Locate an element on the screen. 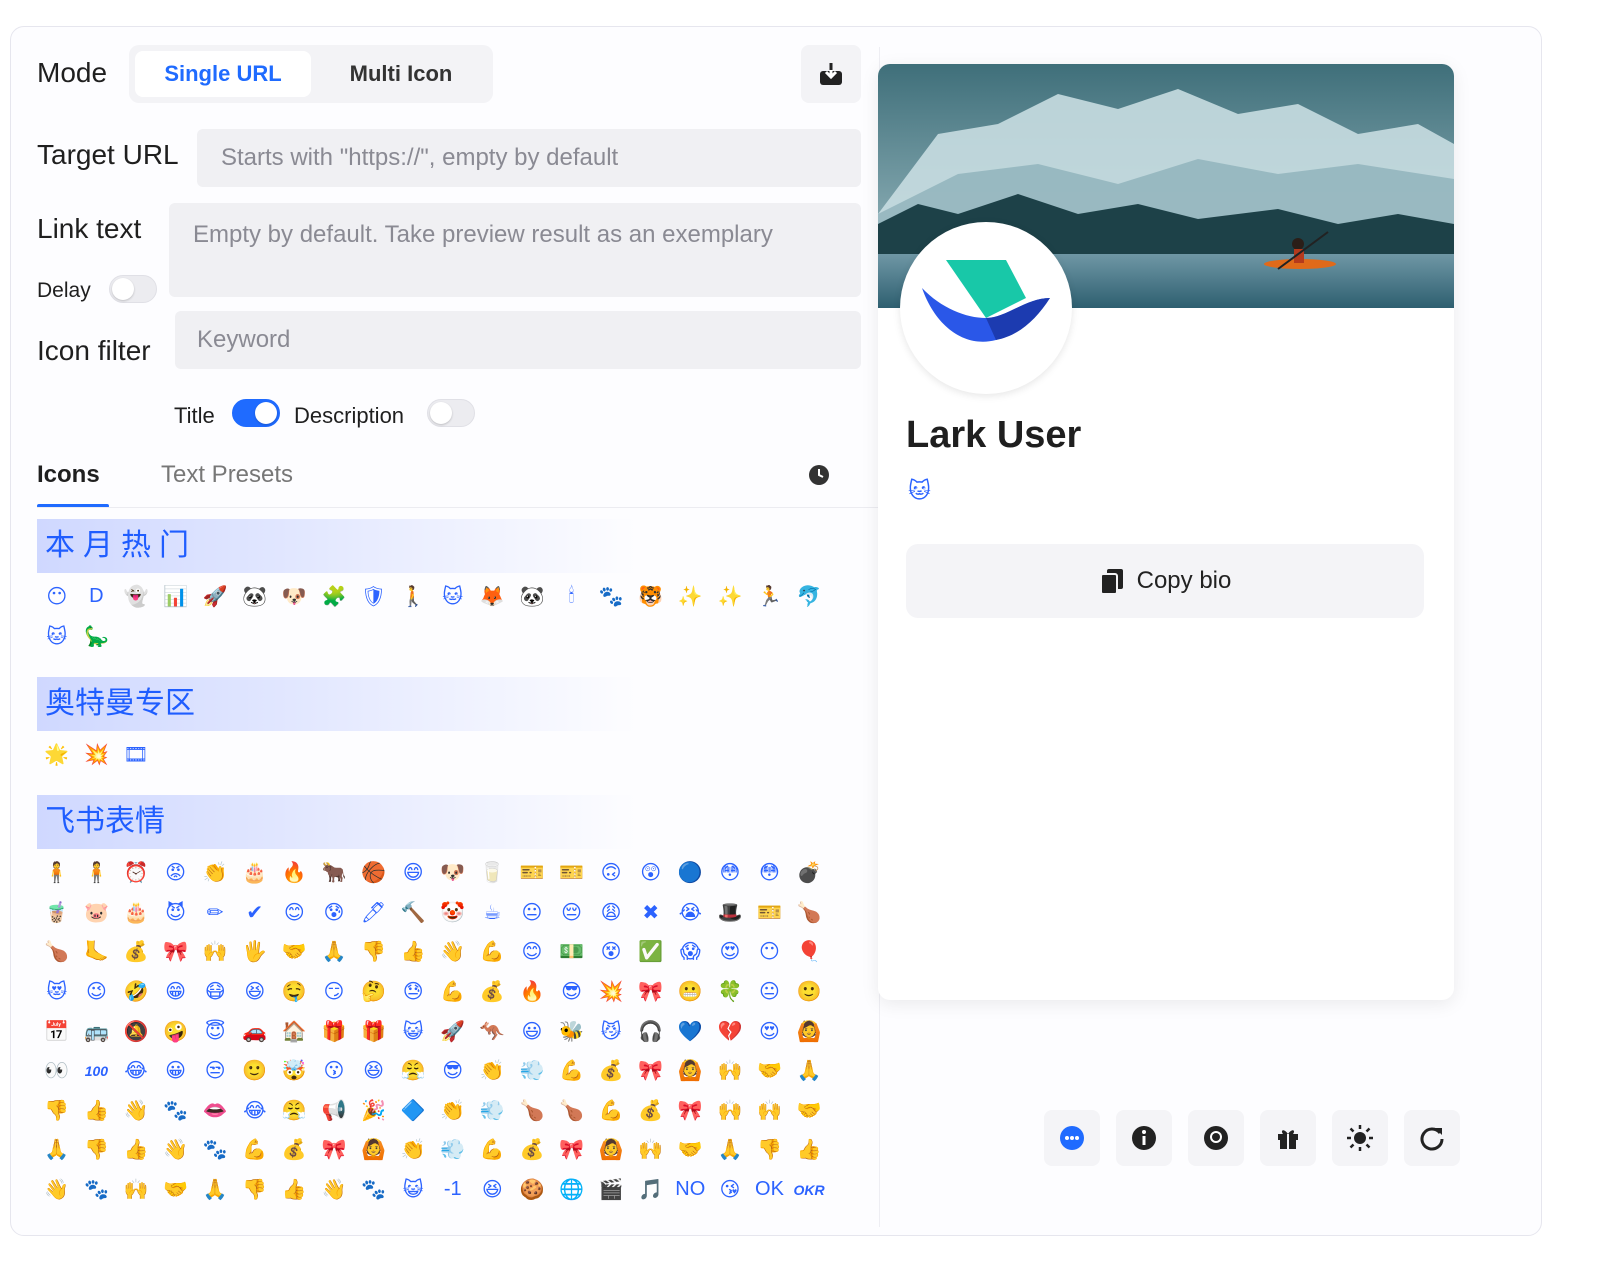  emoji-icon: 🤪 is located at coordinates (176, 1031).